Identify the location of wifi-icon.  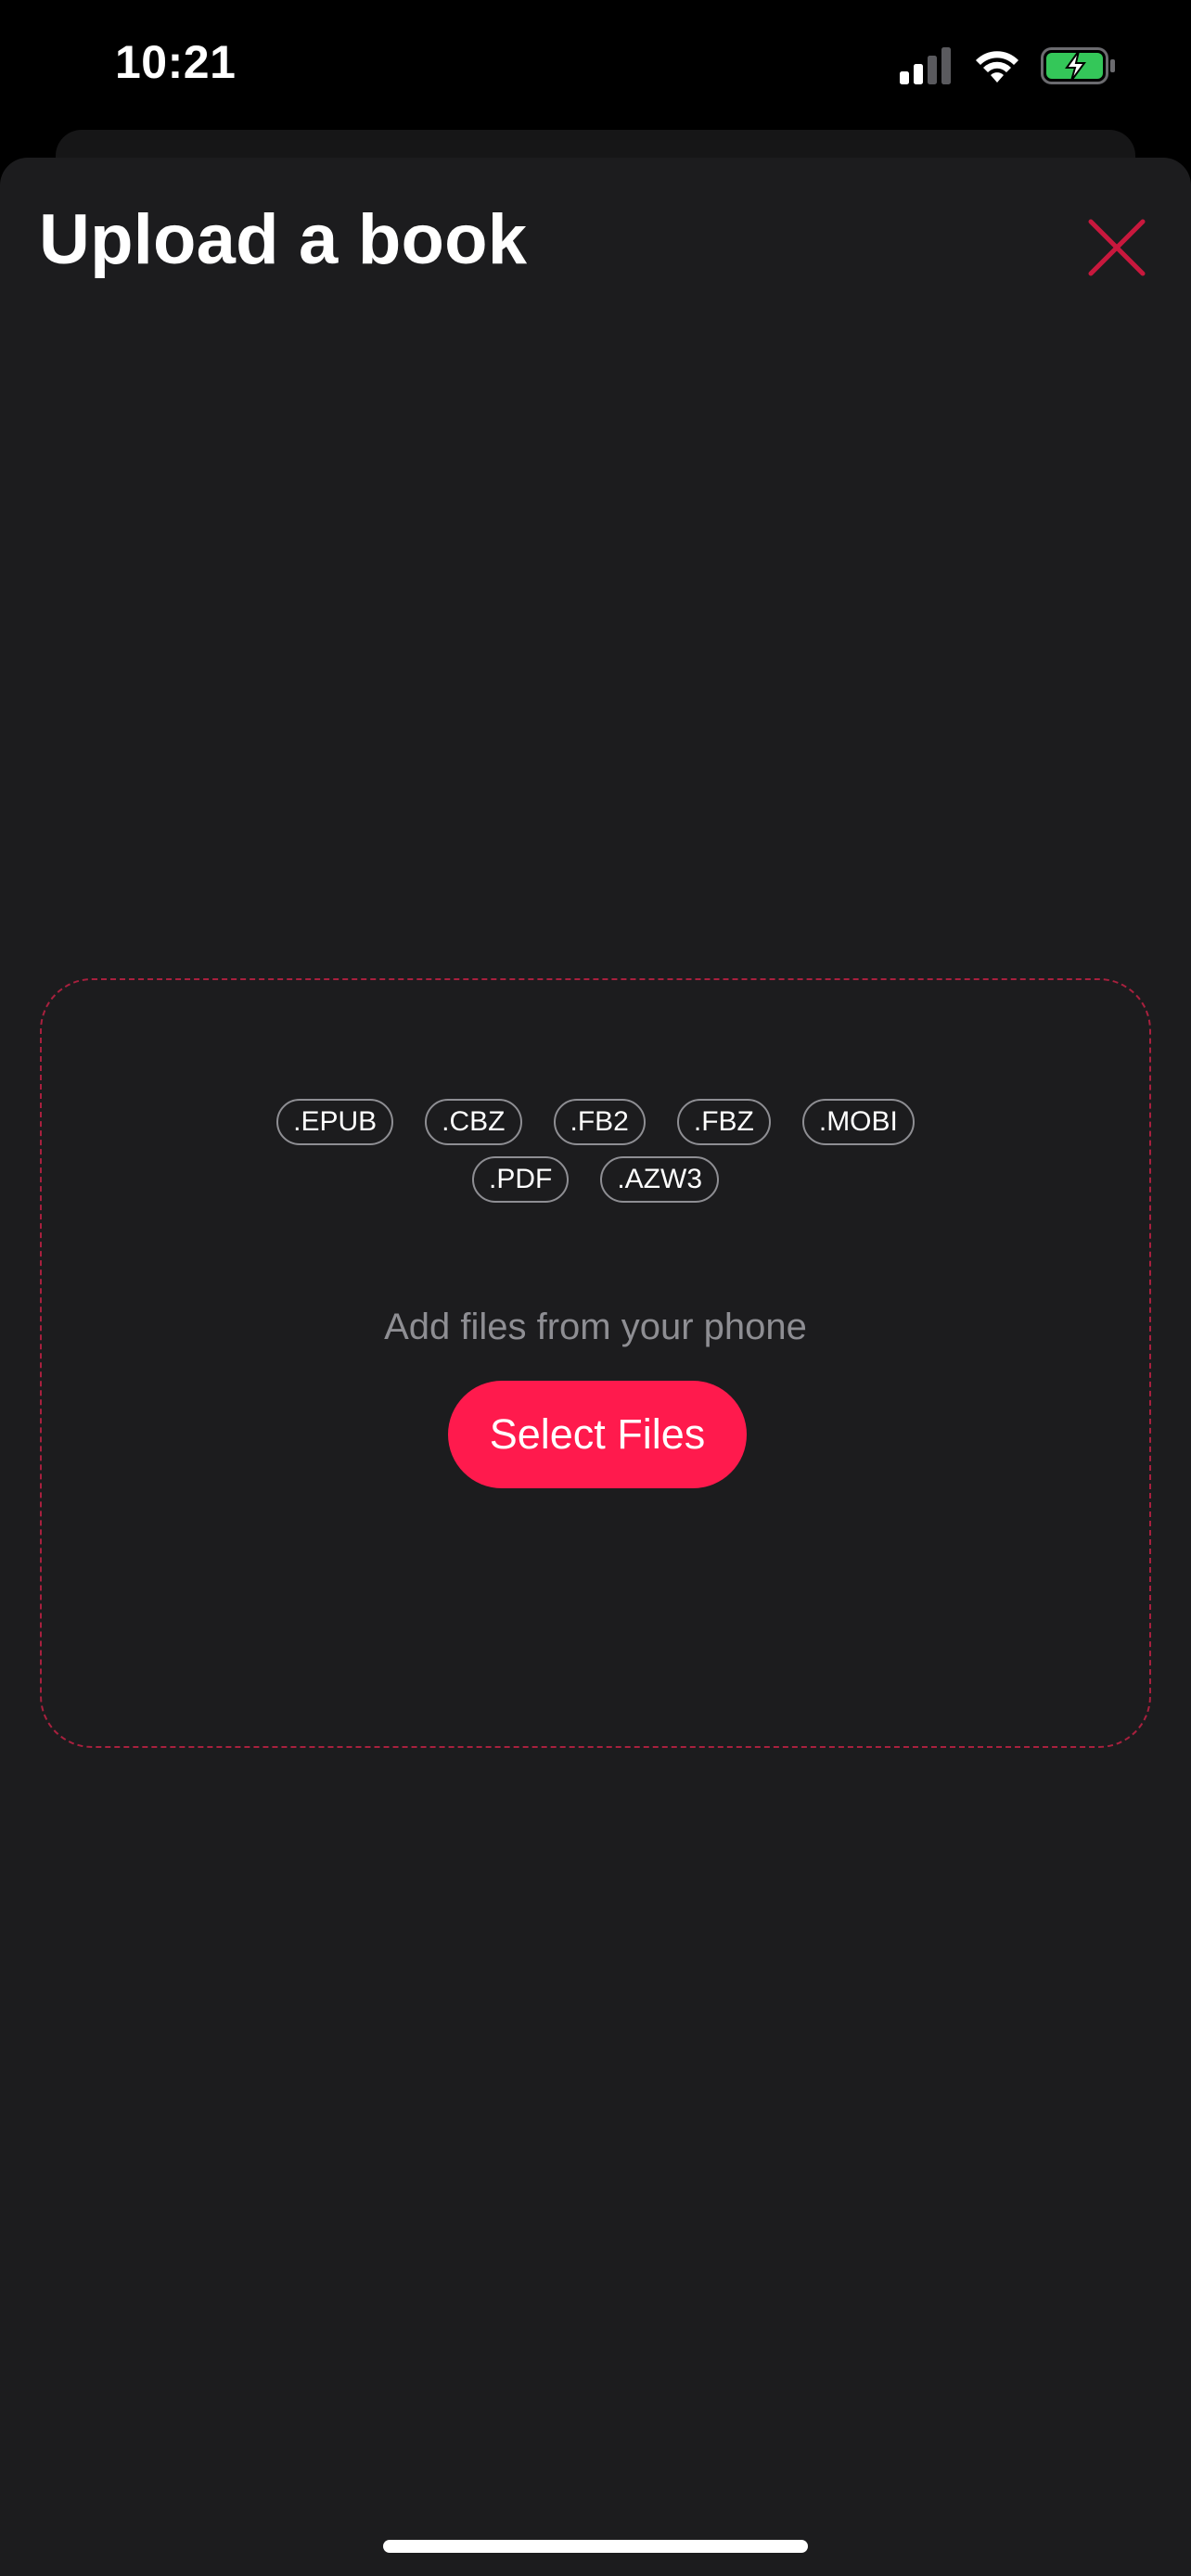
(997, 68).